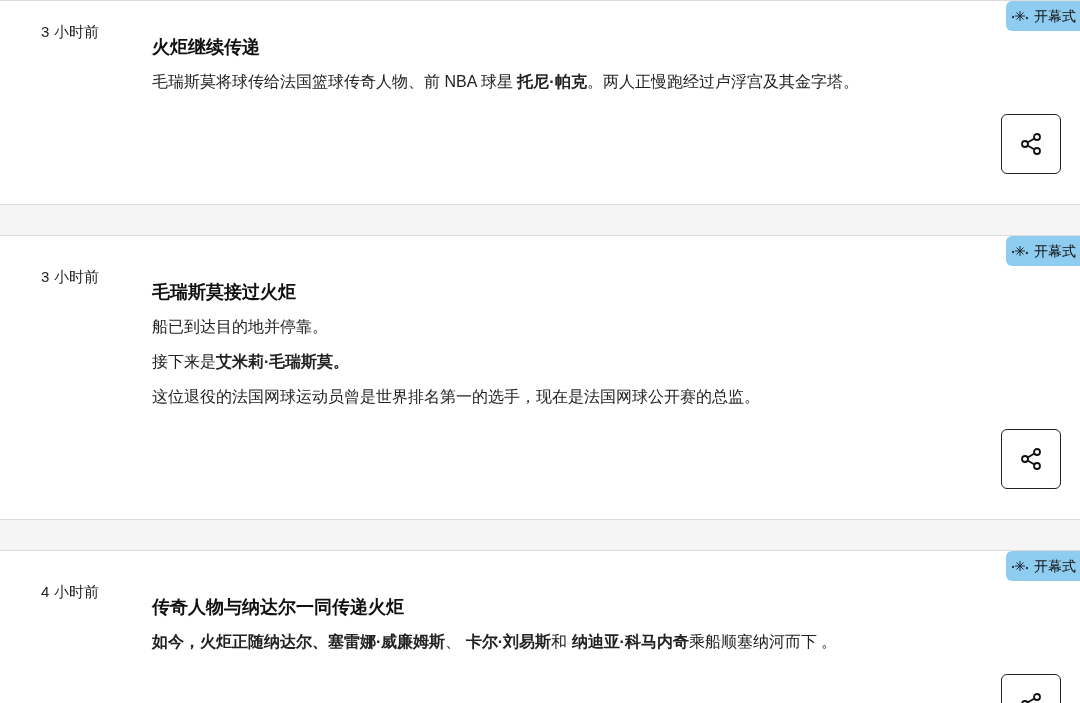  I want to click on post-text: 接下来是艾米莉·毛瑞斯莫。, so click(251, 362).